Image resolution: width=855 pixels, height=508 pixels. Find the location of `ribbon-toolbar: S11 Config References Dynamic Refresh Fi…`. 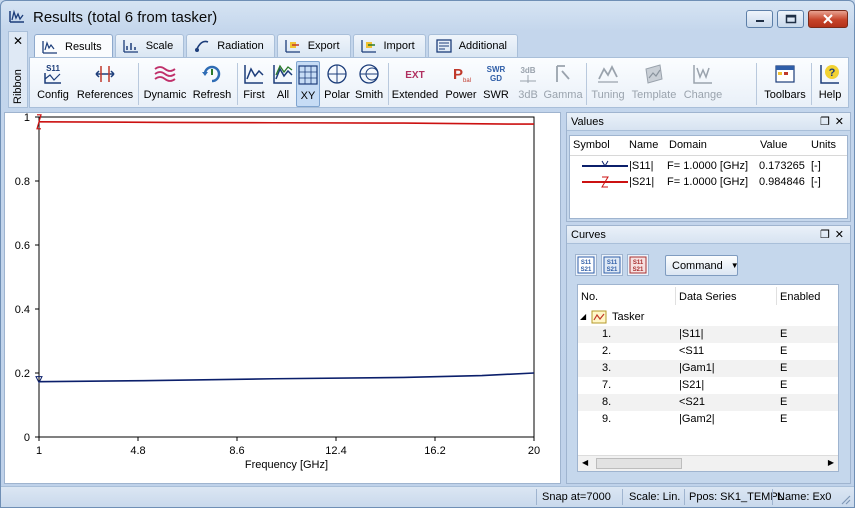

ribbon-toolbar: S11 Config References Dynamic Refresh Fi… is located at coordinates (439, 82).